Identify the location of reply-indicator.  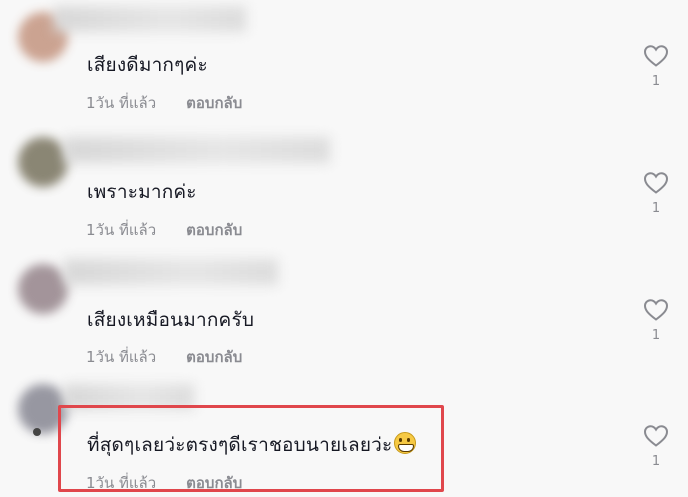
(37, 432).